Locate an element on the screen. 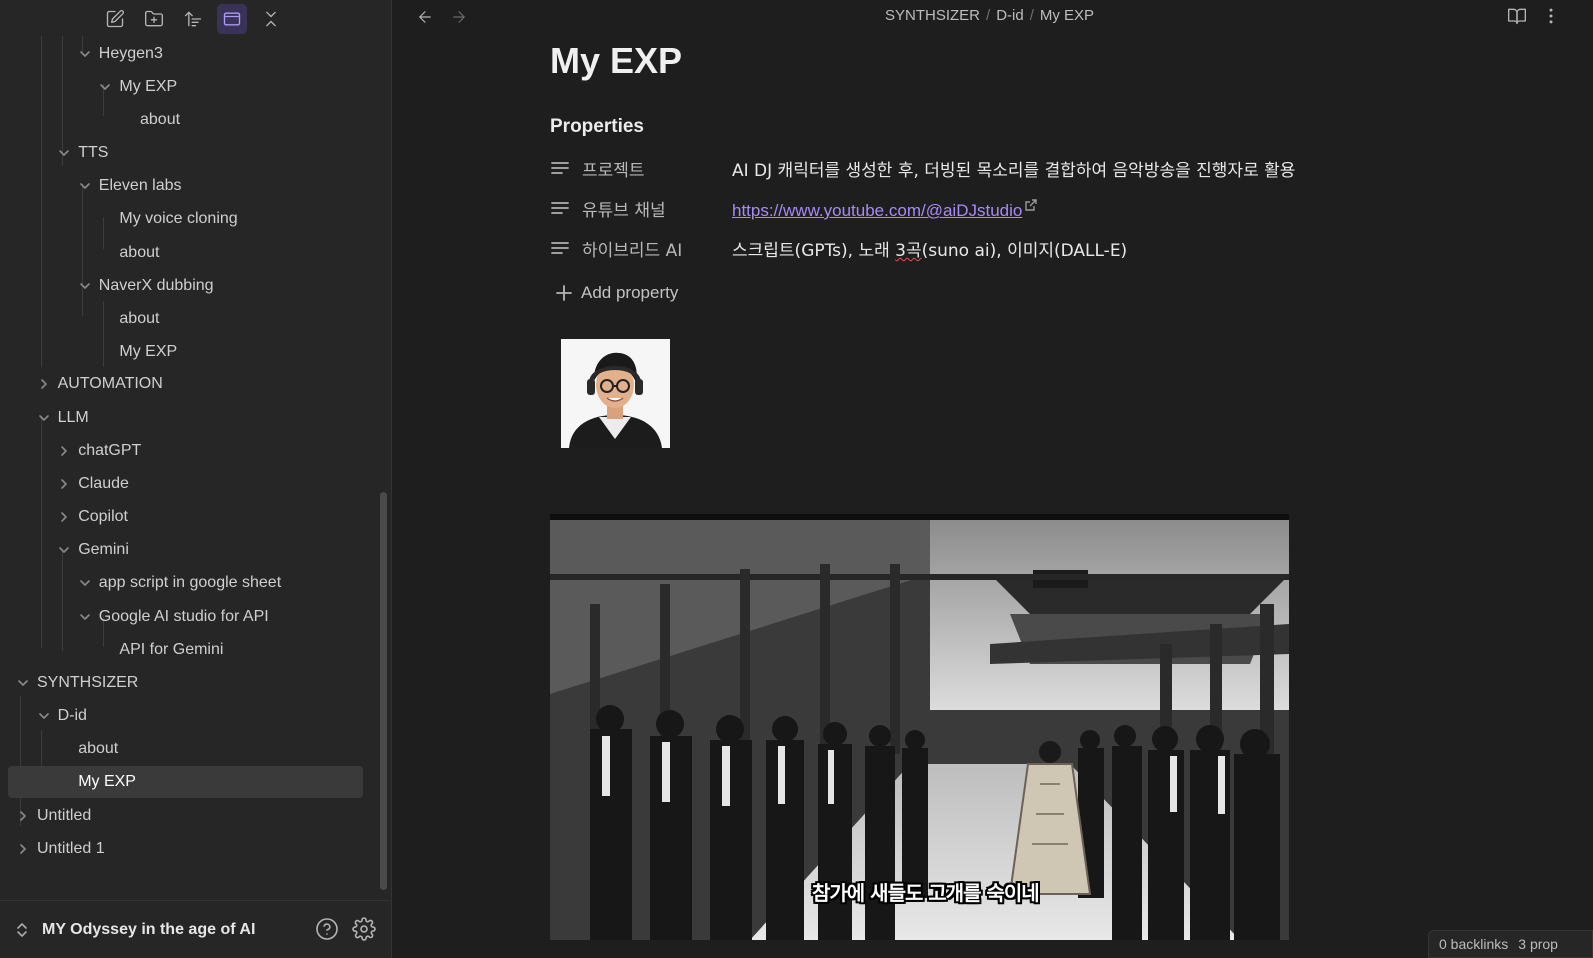 The image size is (1593, 958). tree-item: chatGPT is located at coordinates (185, 451).